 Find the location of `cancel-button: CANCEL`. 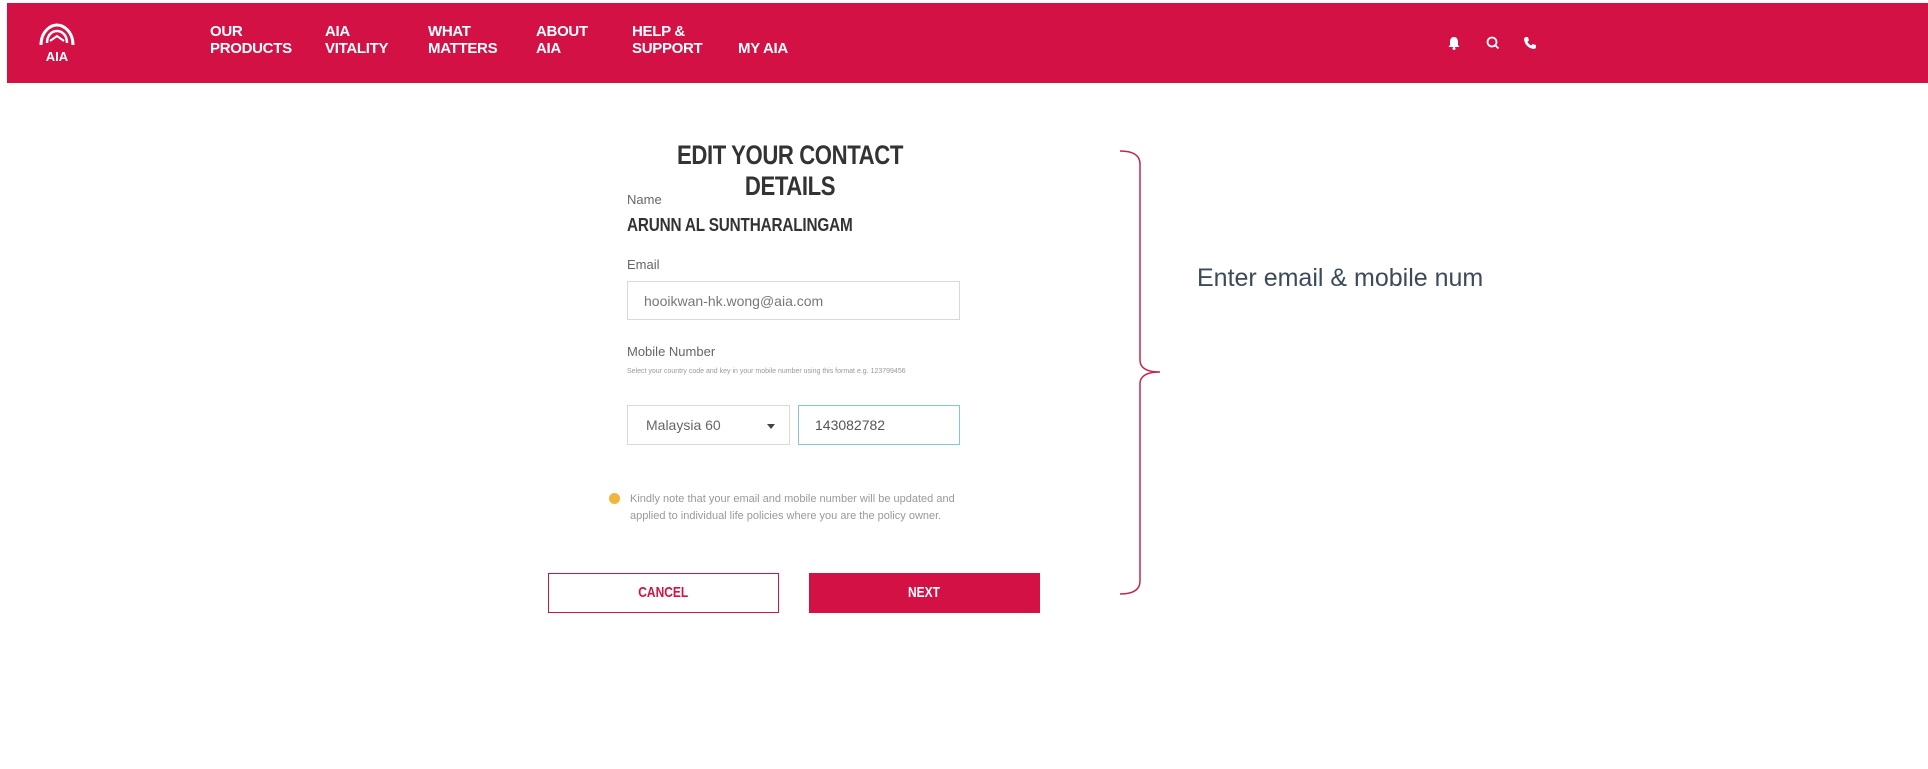

cancel-button: CANCEL is located at coordinates (663, 593).